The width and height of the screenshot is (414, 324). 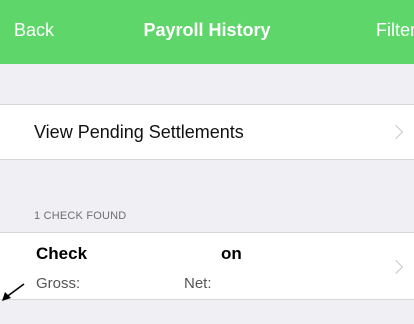 I want to click on net-label: Net:, so click(x=198, y=283).